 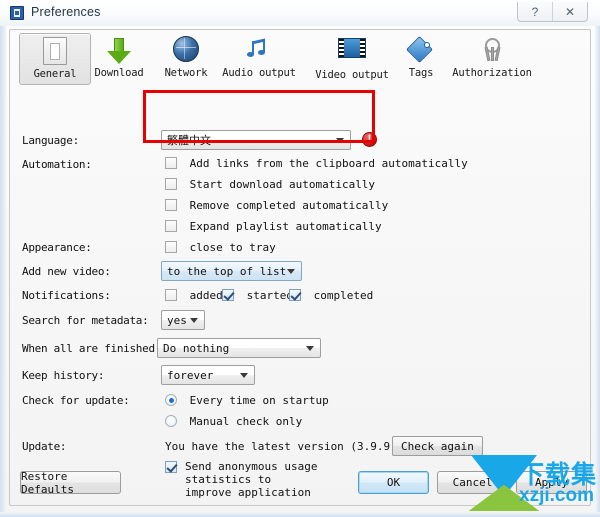 What do you see at coordinates (66, 12) in the screenshot?
I see `window-title: Preferences` at bounding box center [66, 12].